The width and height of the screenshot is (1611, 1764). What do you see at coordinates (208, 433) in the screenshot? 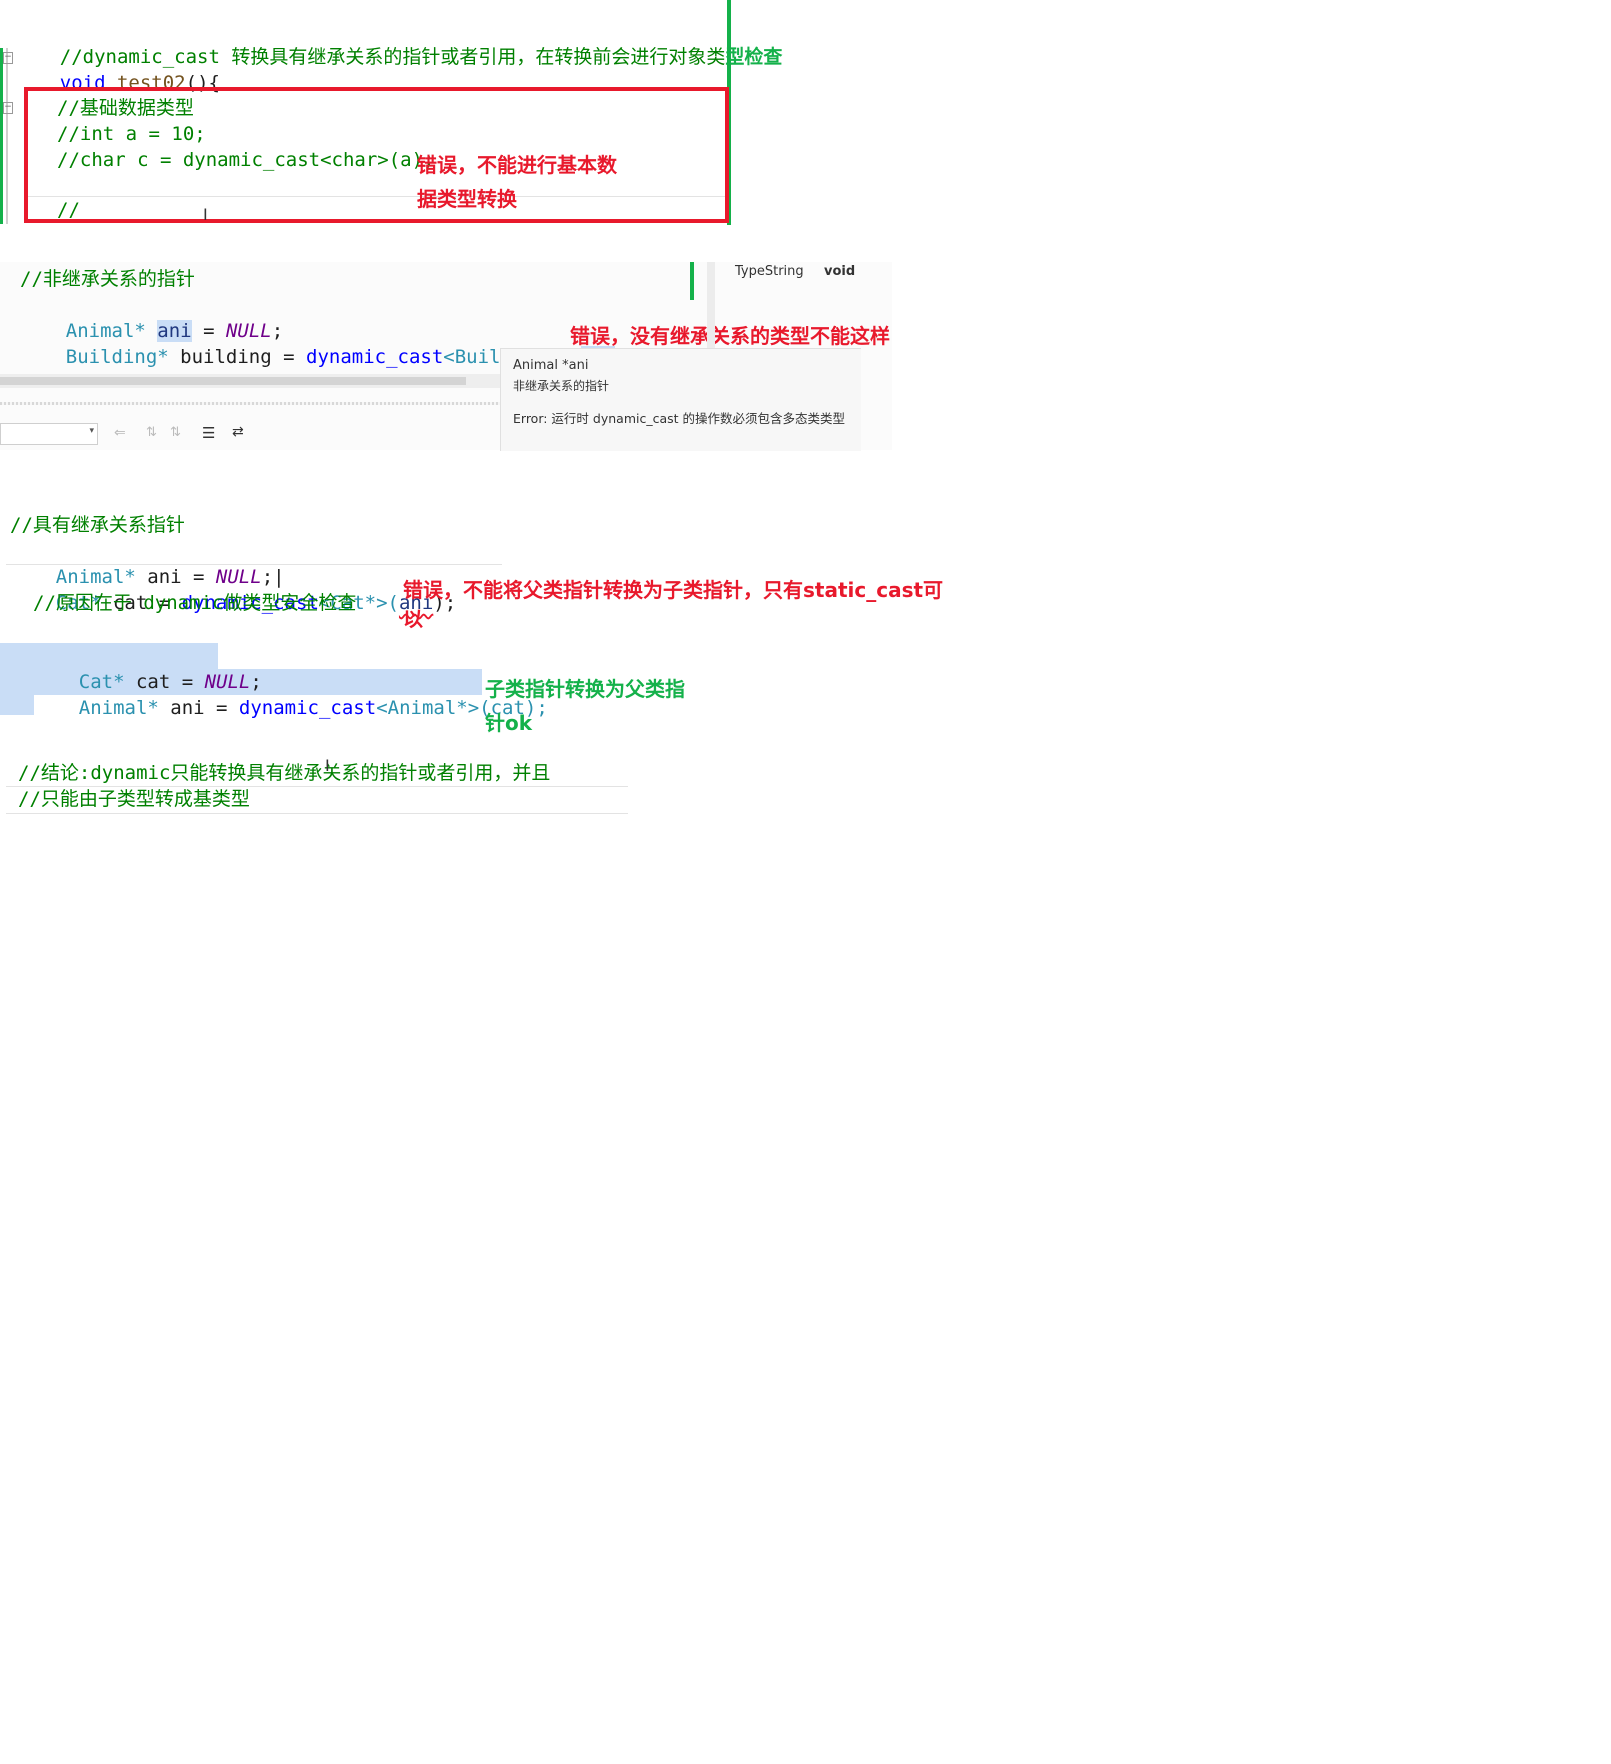
I see `list-icon: ☰` at bounding box center [208, 433].